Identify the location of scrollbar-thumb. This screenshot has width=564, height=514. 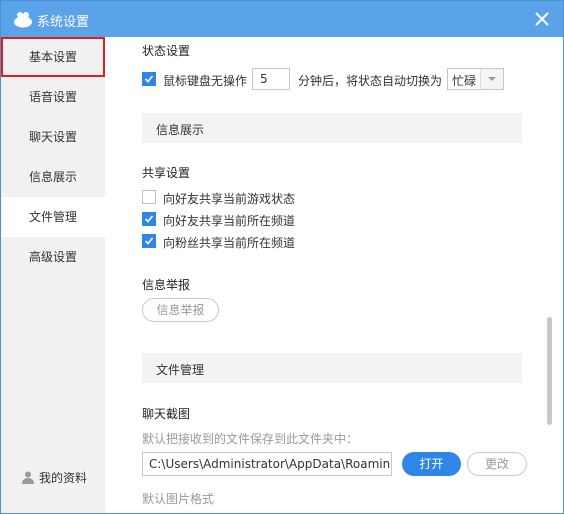
(549, 371).